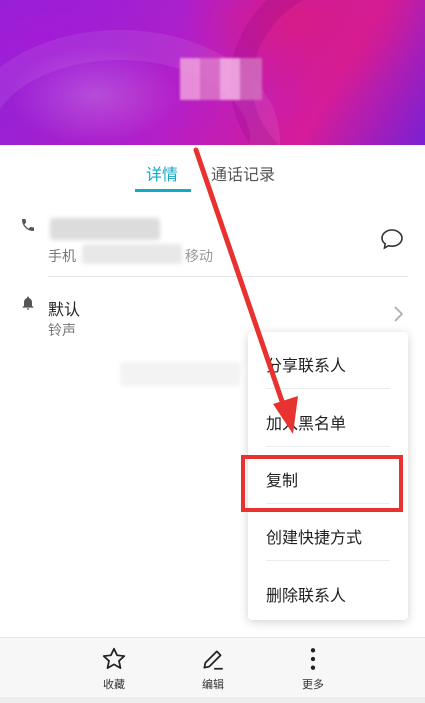 The height and width of the screenshot is (703, 425). I want to click on annotation-highlight-box, so click(322, 483).